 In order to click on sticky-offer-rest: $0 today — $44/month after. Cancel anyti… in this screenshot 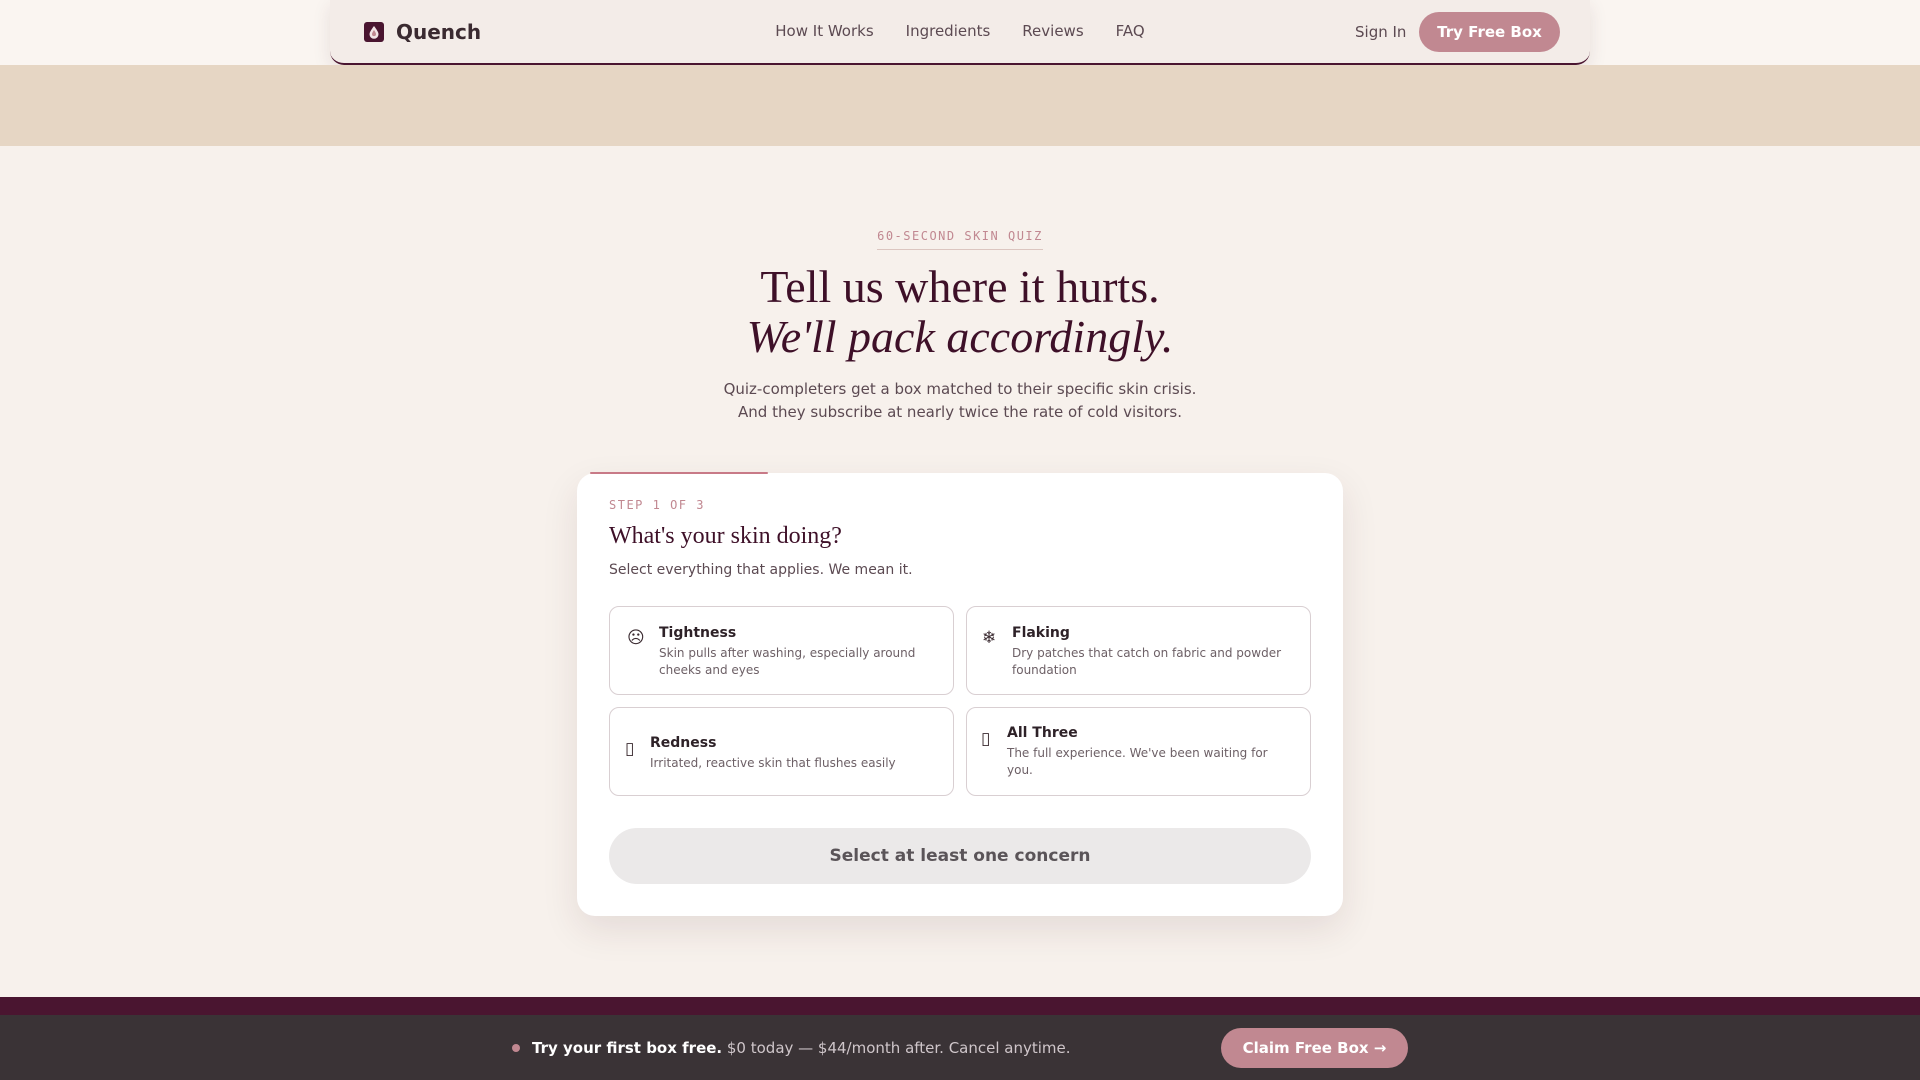, I will do `click(898, 1048)`.